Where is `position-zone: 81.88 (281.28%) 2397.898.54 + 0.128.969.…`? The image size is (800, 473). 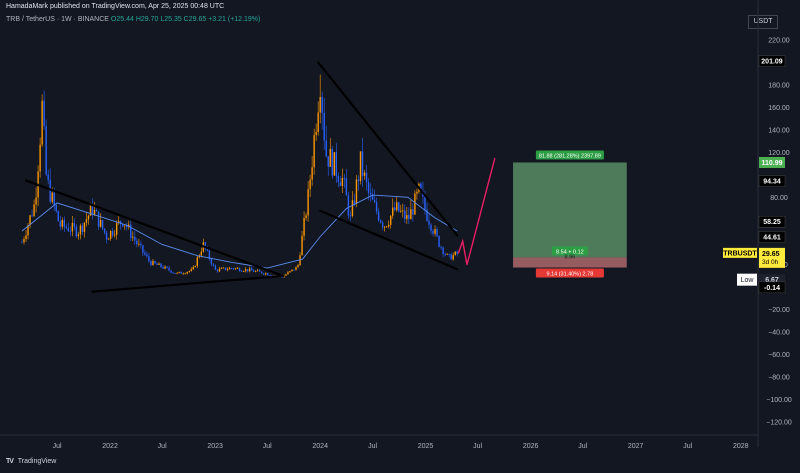
position-zone: 81.88 (281.28%) 2397.898.54 + 0.128.969.… is located at coordinates (570, 214).